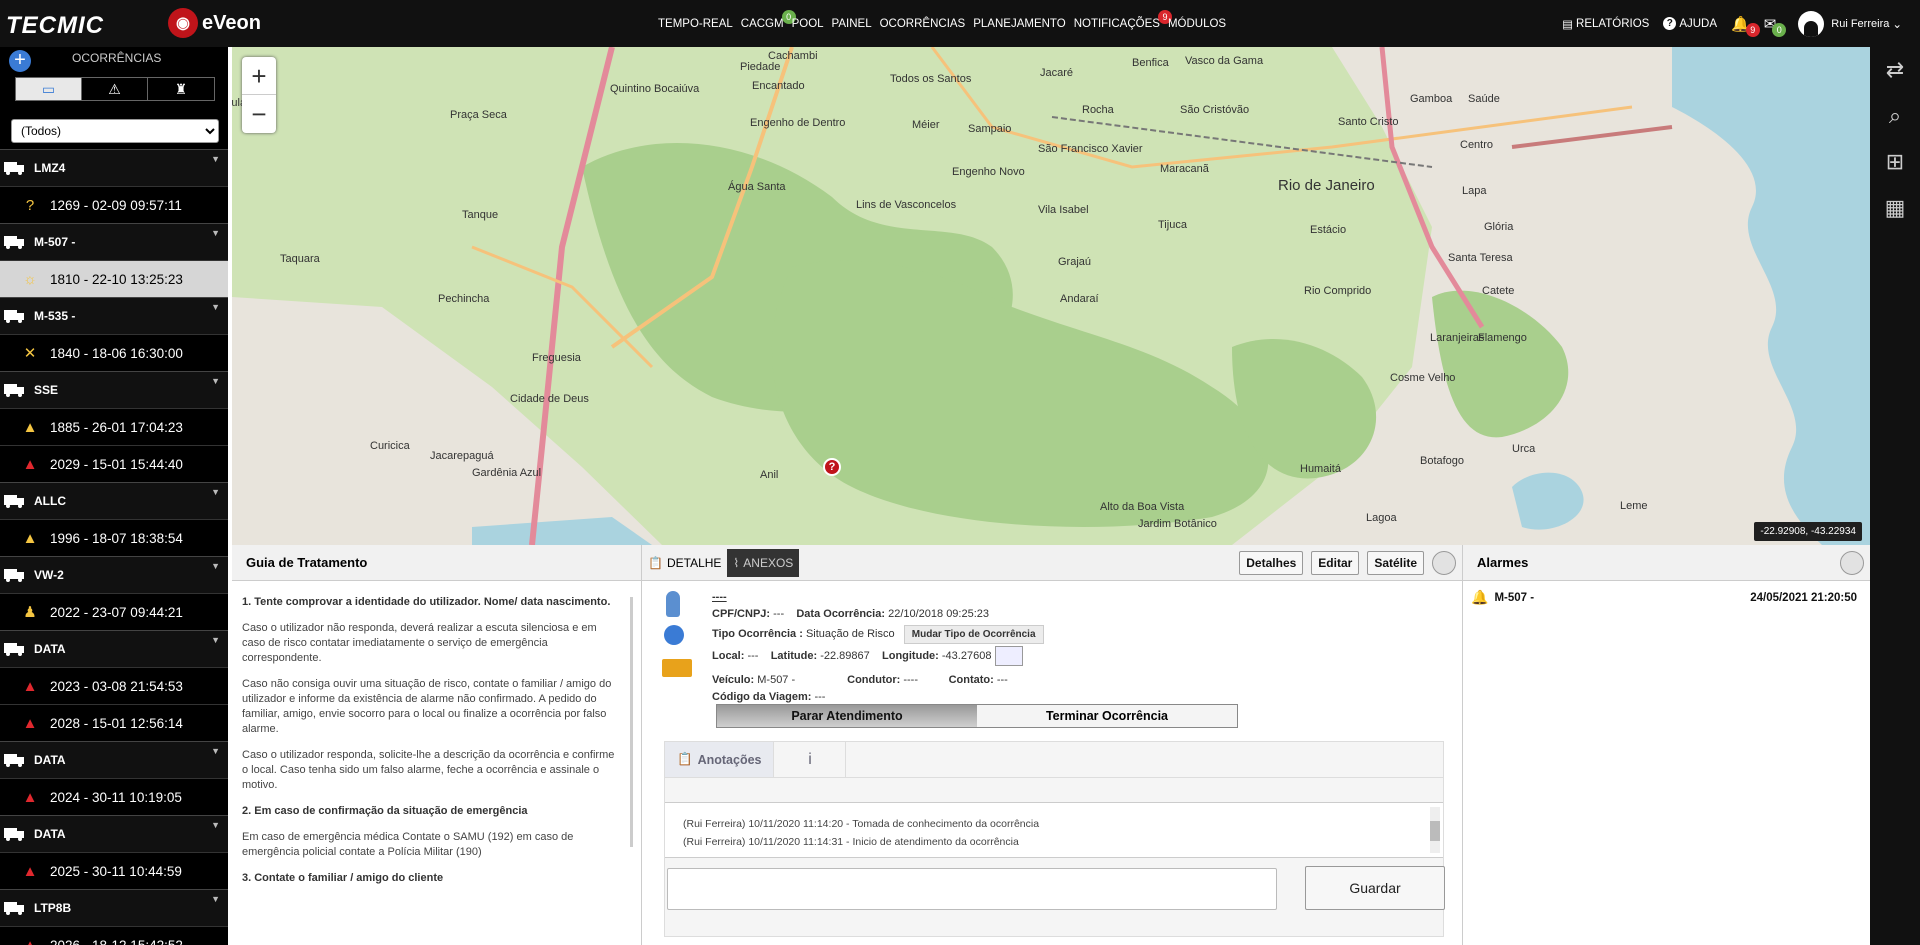 The width and height of the screenshot is (1920, 945). I want to click on occurrence-item: ▲ 2023 - 03-08 21:54:53, so click(114, 685).